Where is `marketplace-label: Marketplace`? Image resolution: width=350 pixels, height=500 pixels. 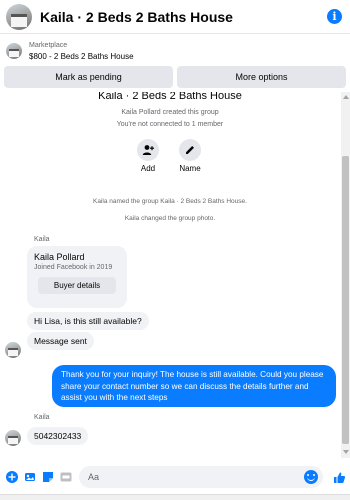
marketplace-label: Marketplace is located at coordinates (48, 45).